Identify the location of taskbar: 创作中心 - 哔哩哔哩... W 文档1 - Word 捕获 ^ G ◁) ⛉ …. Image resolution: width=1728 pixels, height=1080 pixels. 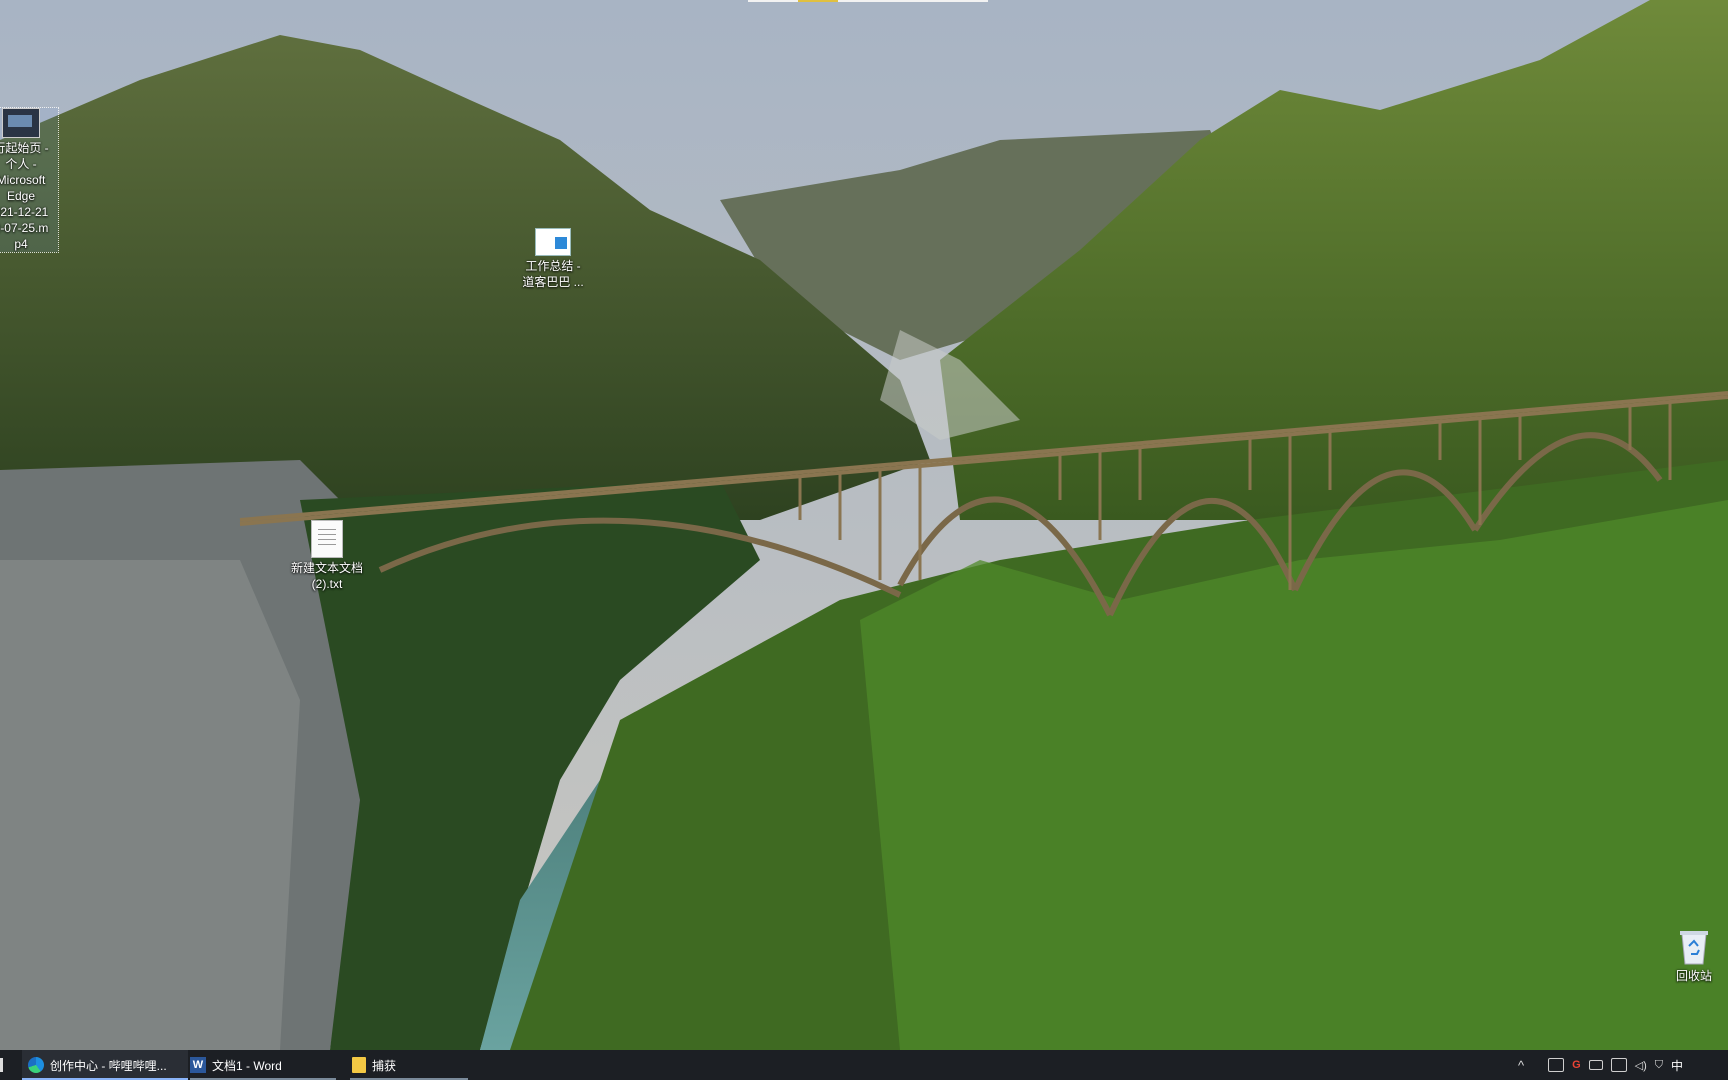
(864, 1065).